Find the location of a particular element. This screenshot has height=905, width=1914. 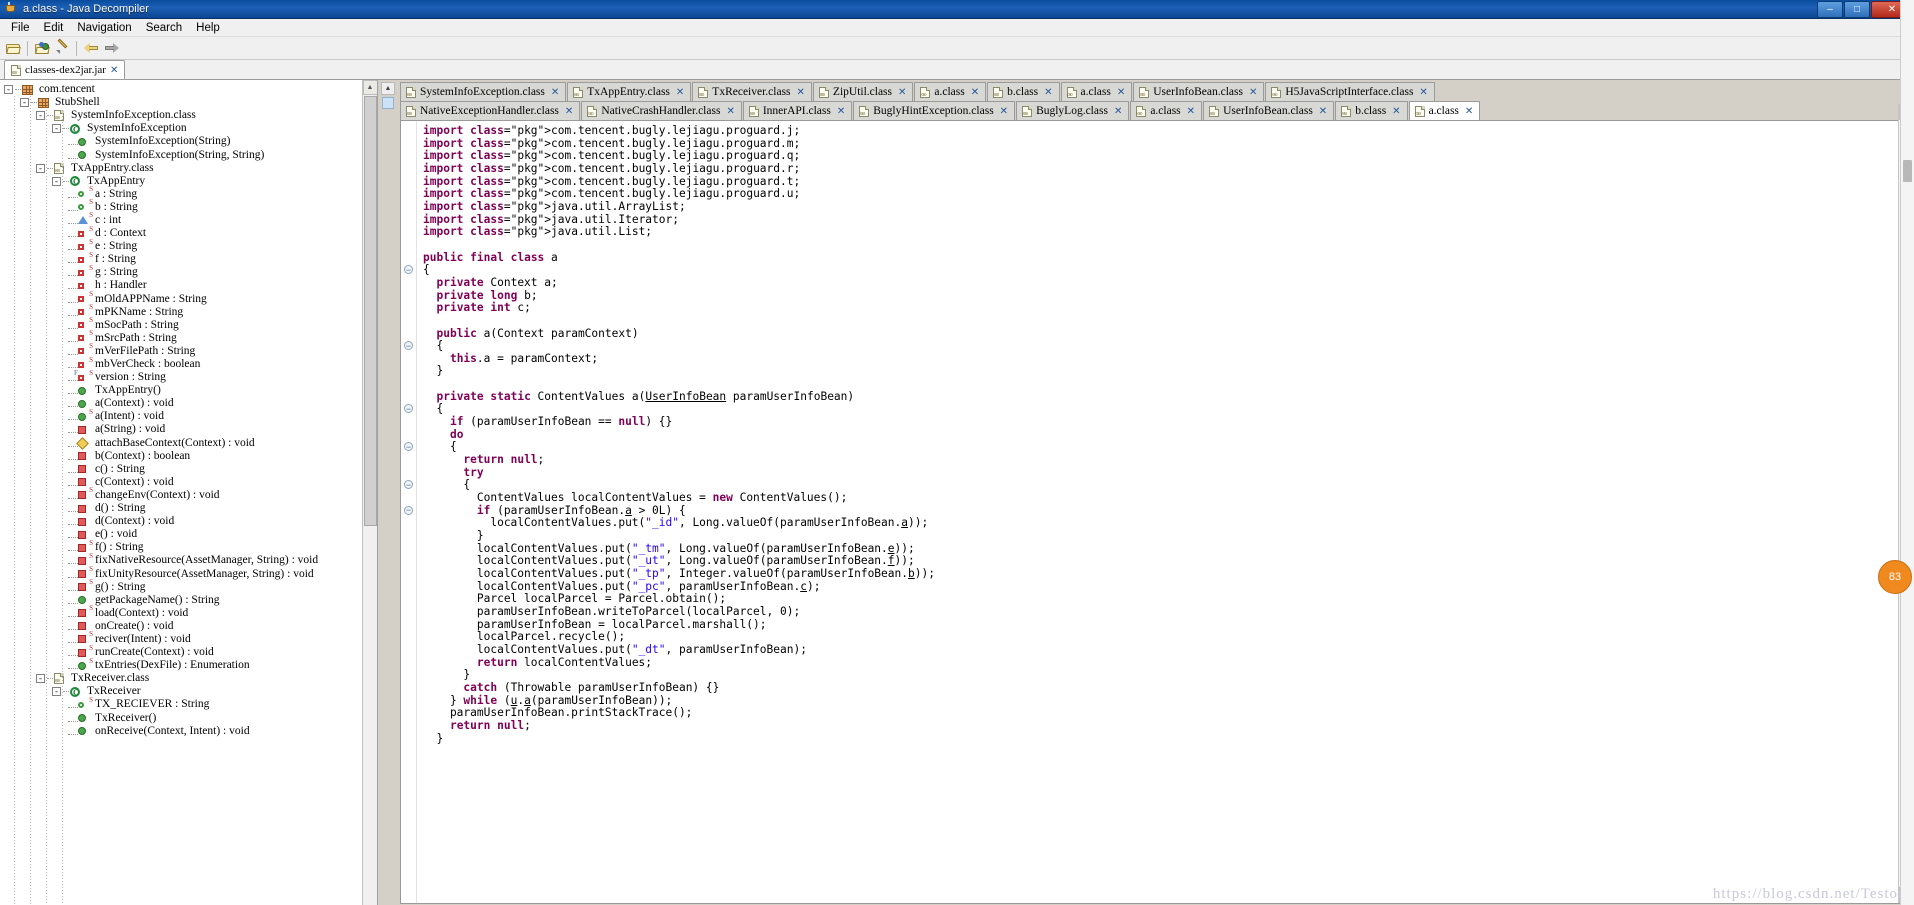

maximize-button: □ is located at coordinates (1857, 9).